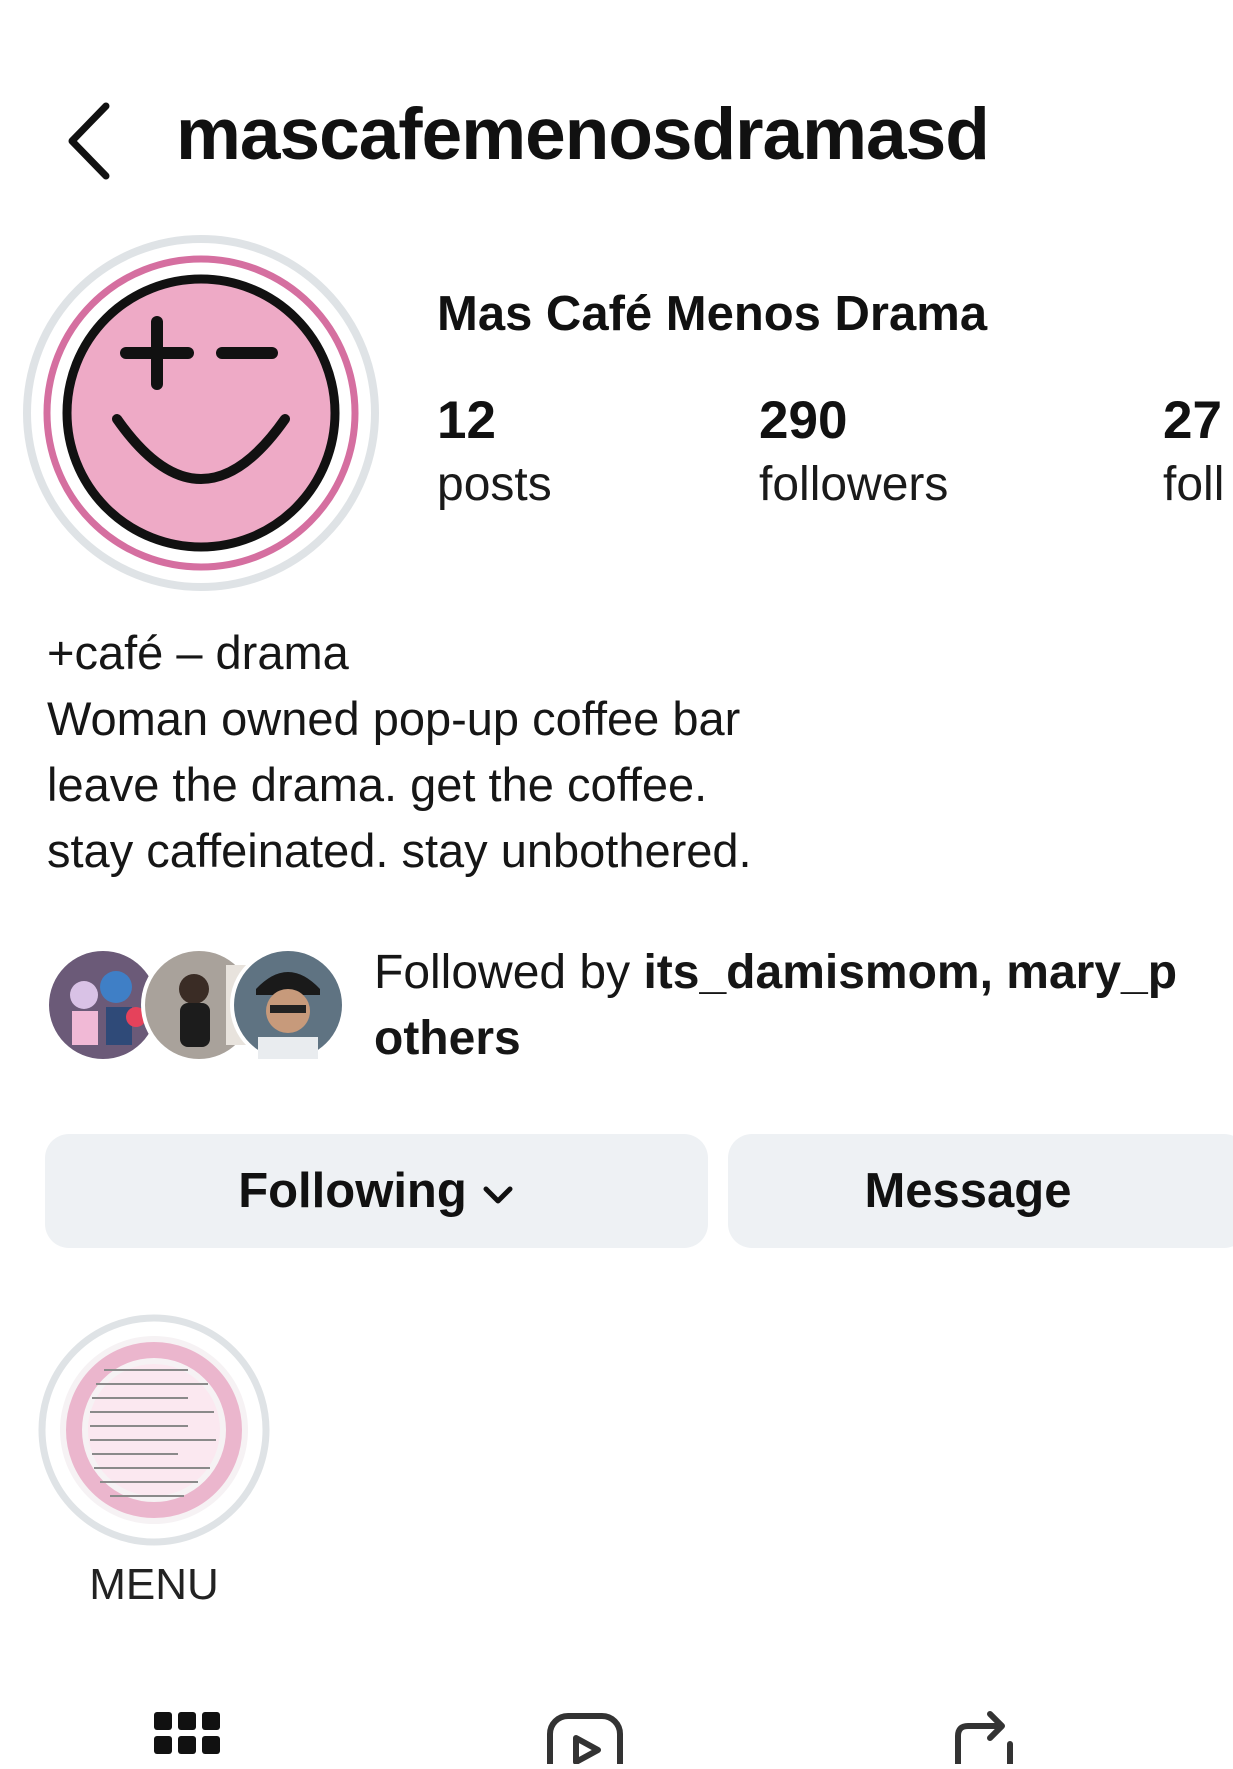 The image size is (1233, 1769). I want to click on mutual-followers-avatars, so click(195, 1005).